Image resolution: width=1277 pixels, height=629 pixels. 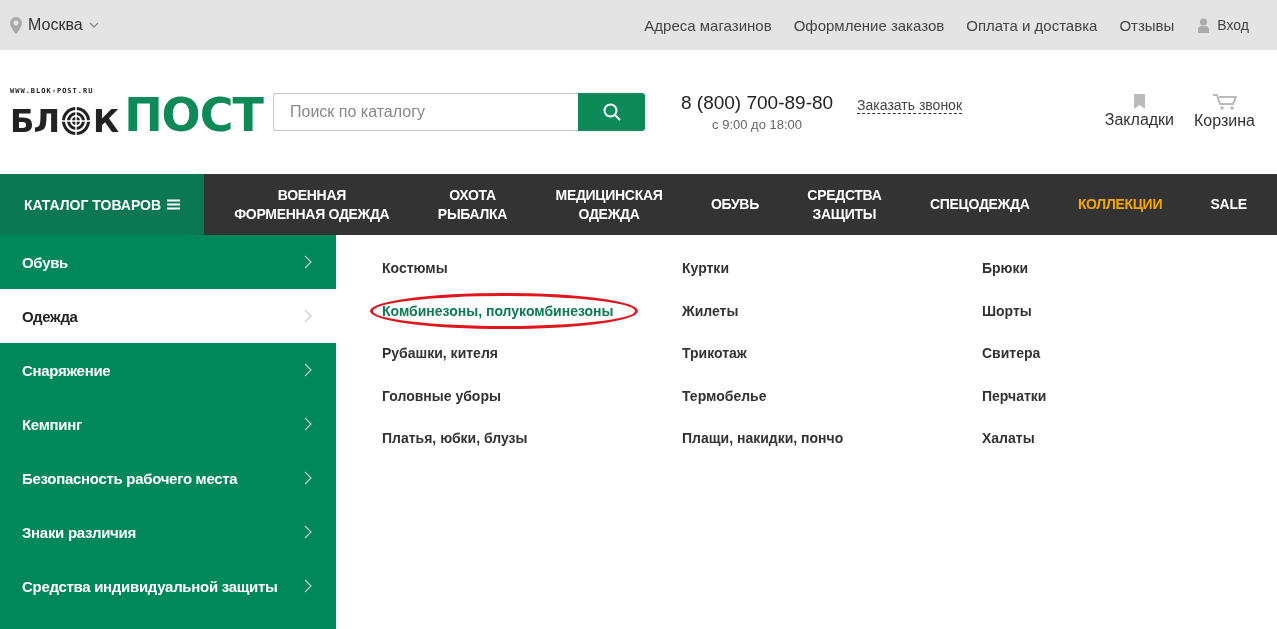 What do you see at coordinates (168, 532) in the screenshot?
I see `sidebar-item: Знаки различия` at bounding box center [168, 532].